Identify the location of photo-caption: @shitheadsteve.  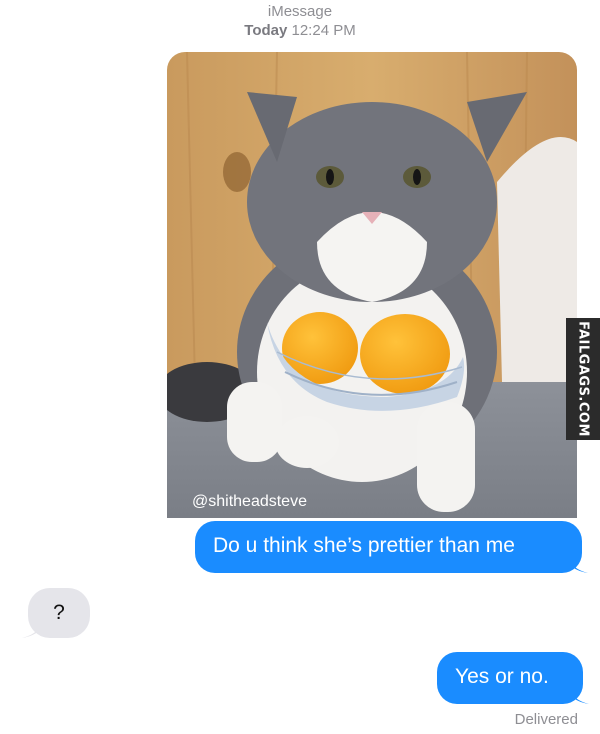
(249, 501).